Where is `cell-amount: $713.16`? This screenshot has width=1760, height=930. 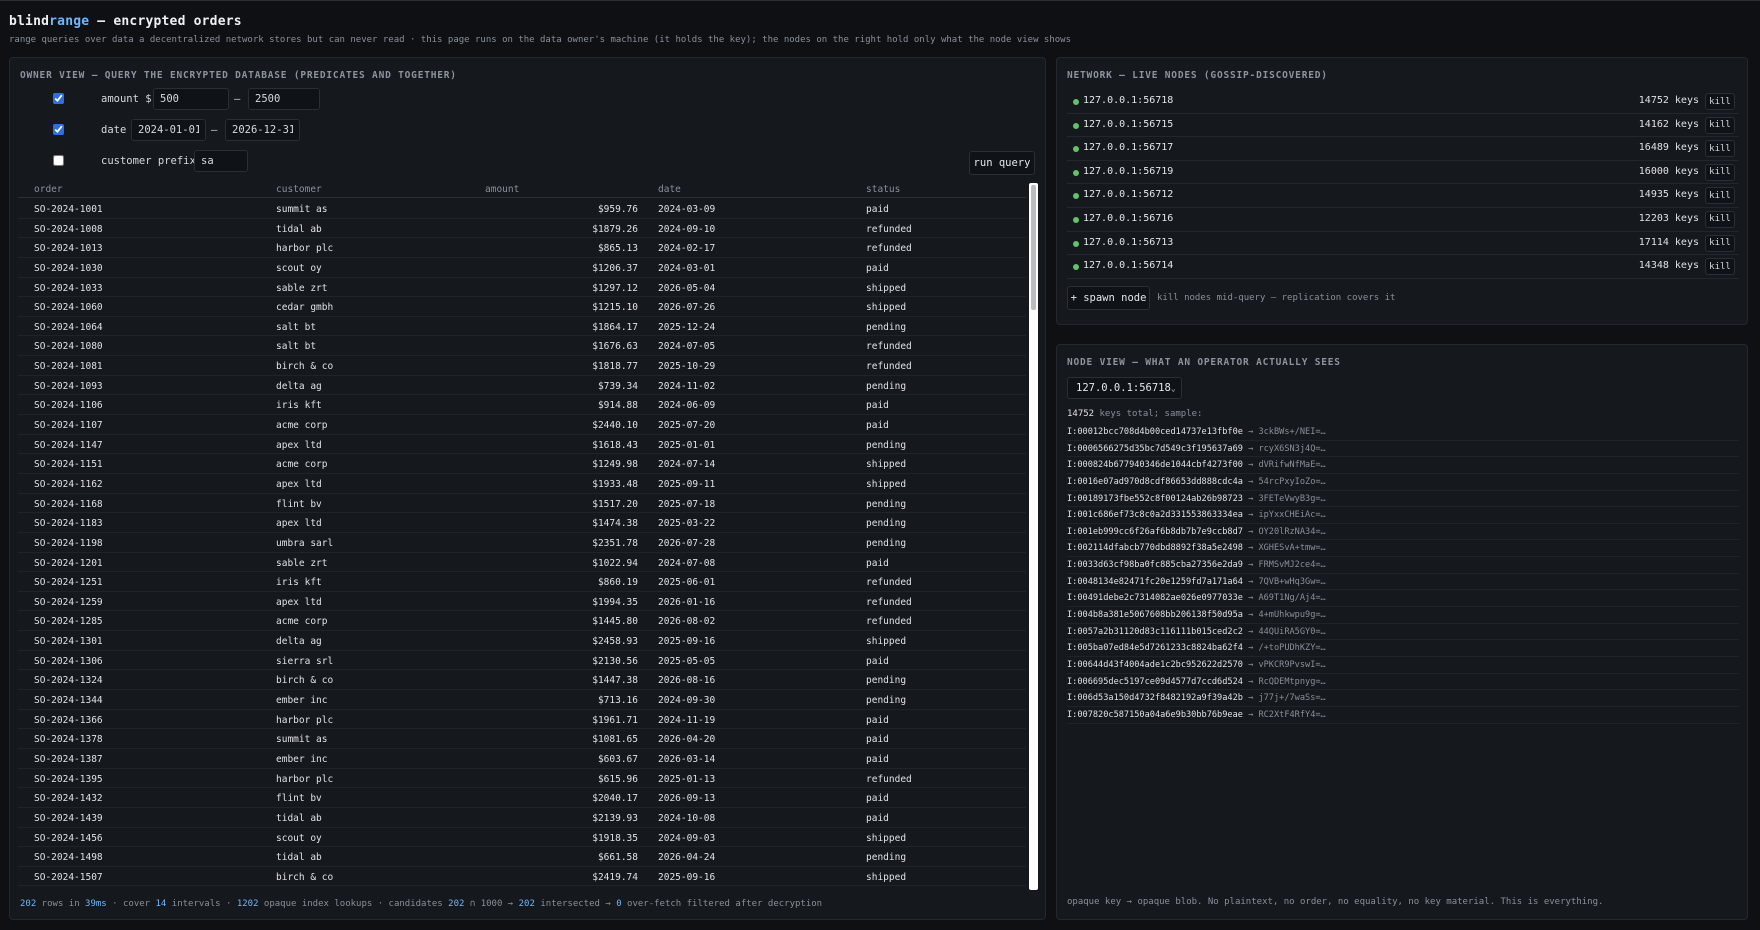 cell-amount: $713.16 is located at coordinates (617, 701).